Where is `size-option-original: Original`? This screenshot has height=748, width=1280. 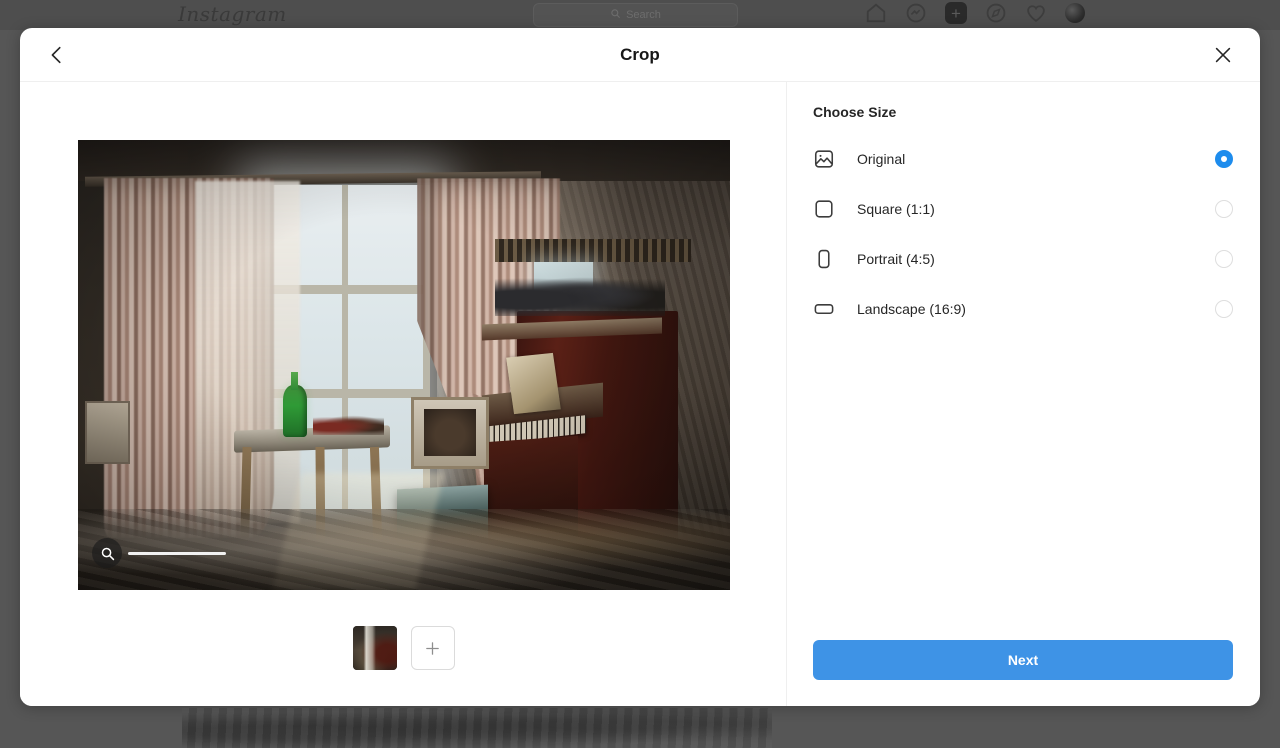
size-option-original: Original is located at coordinates (1023, 159).